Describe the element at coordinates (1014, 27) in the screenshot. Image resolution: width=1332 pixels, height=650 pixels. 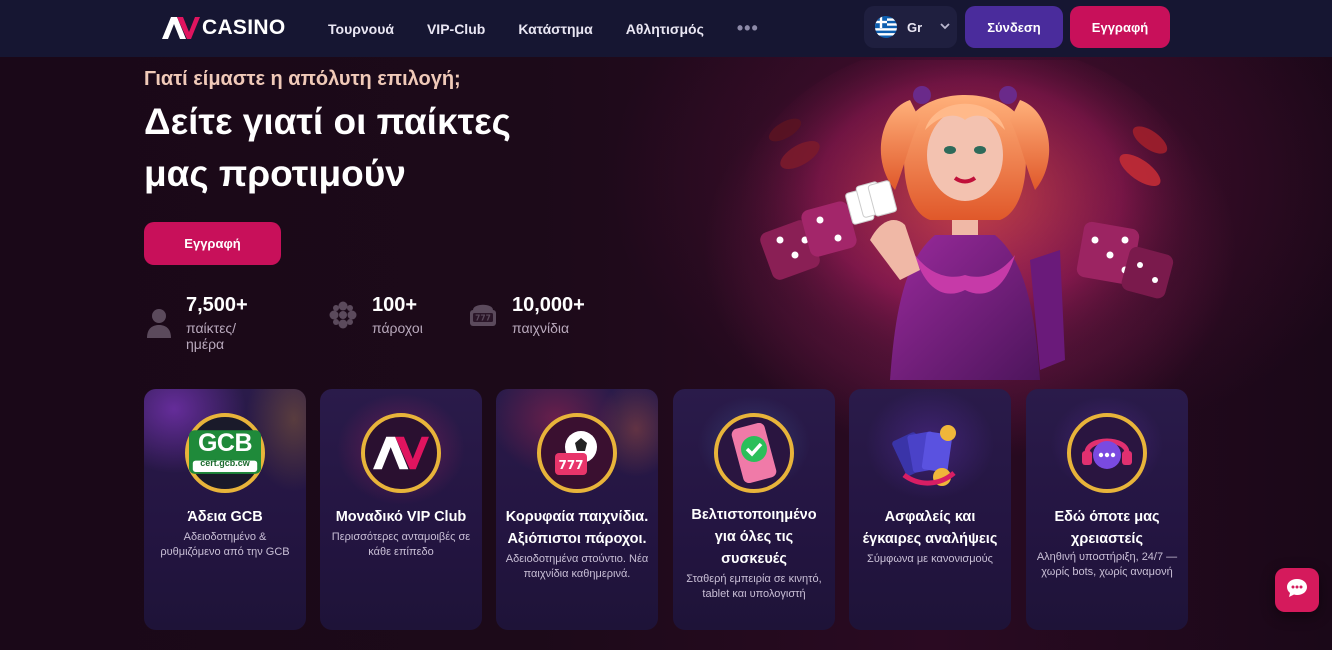
I see `login-button: Σύνδεση` at that location.